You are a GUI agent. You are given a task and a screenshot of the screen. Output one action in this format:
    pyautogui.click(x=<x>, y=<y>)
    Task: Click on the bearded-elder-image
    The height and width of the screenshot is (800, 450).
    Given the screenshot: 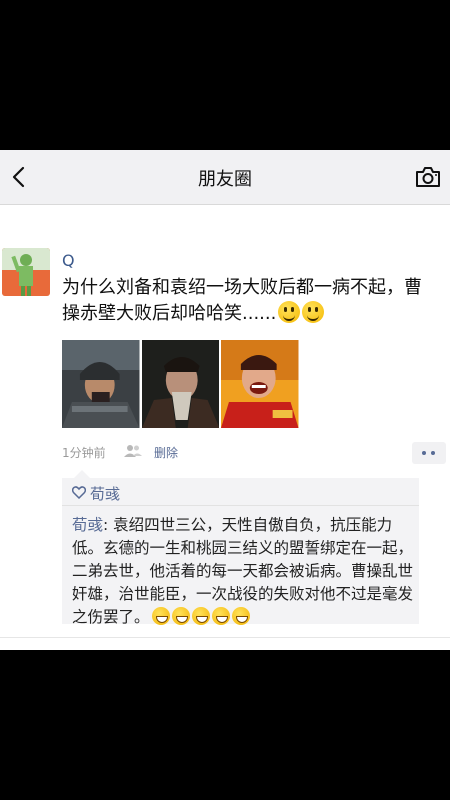 What is the action you would take?
    pyautogui.click(x=180, y=384)
    